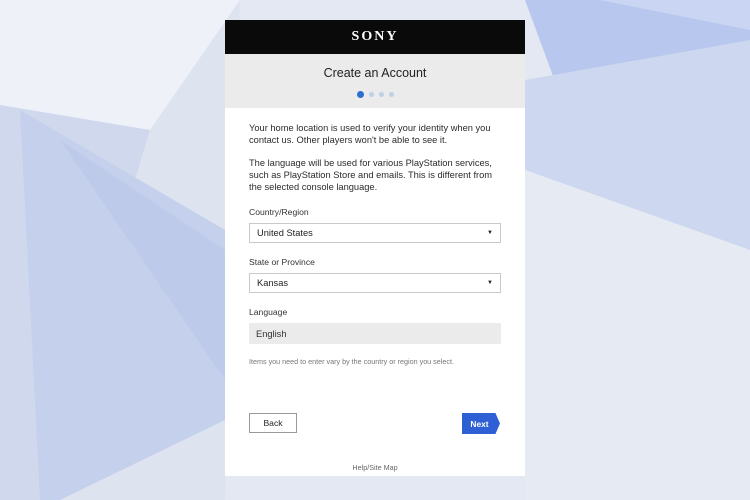 This screenshot has height=500, width=750. Describe the element at coordinates (375, 283) in the screenshot. I see `state-select: Kansas ▼` at that location.